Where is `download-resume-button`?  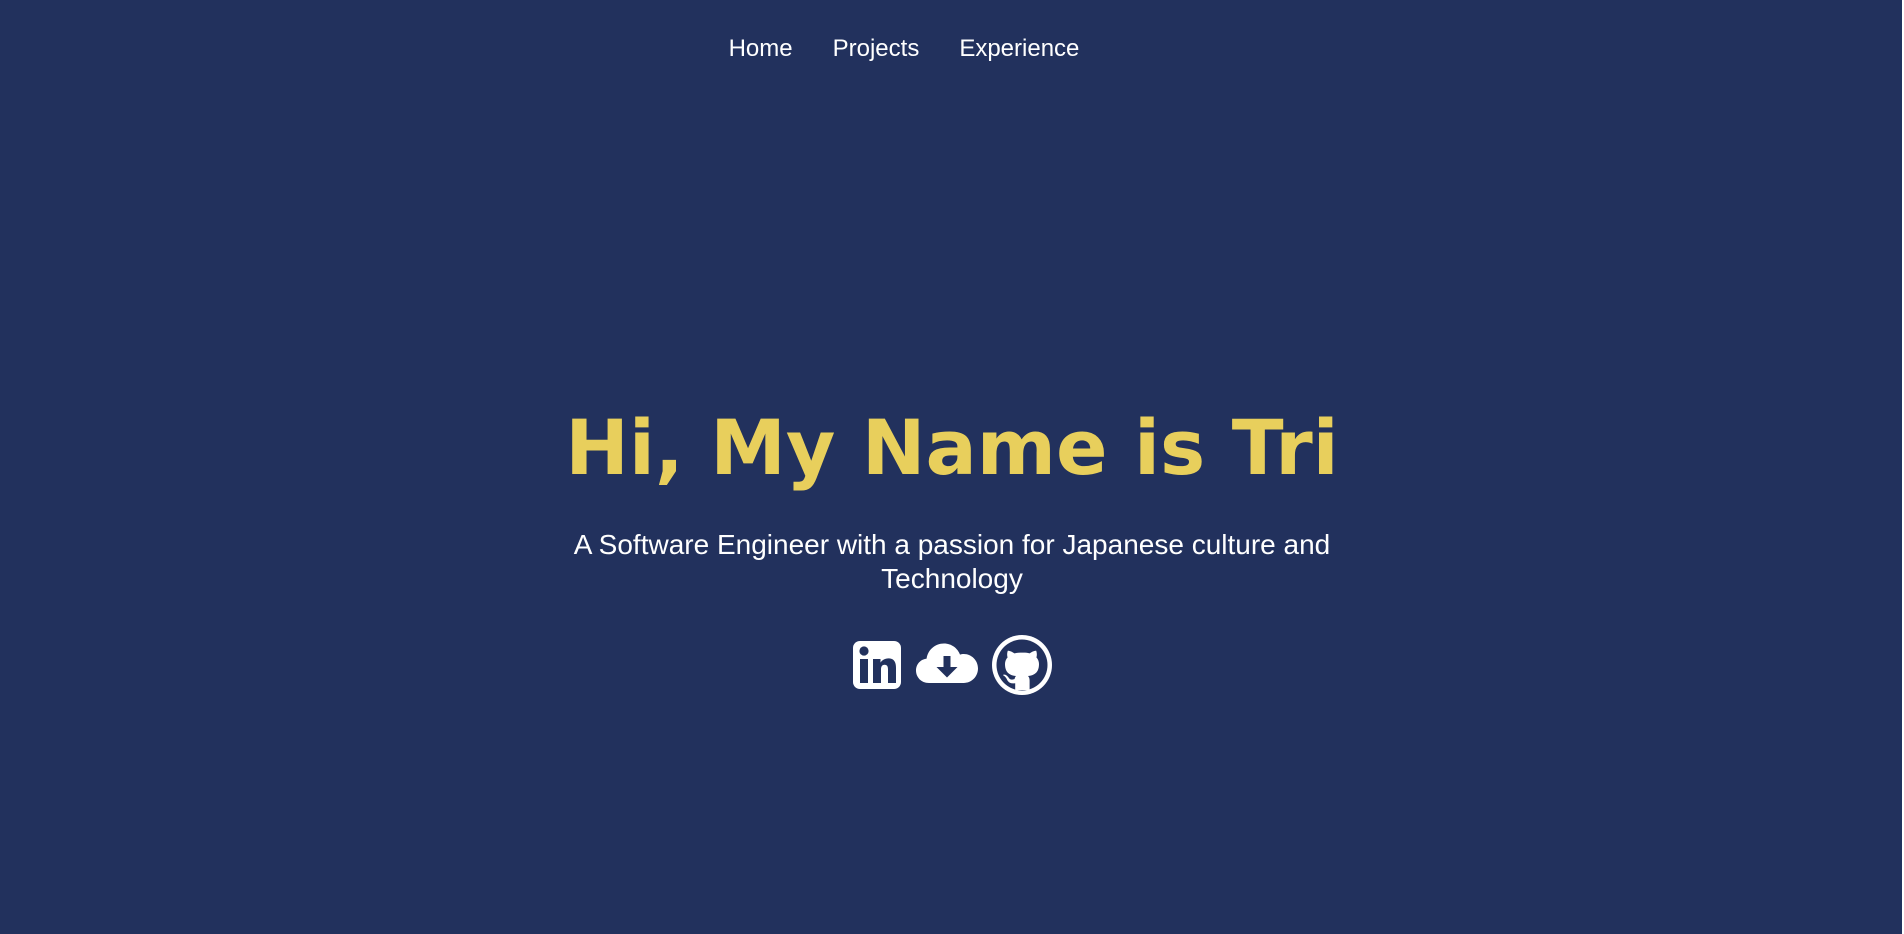
download-resume-button is located at coordinates (947, 665).